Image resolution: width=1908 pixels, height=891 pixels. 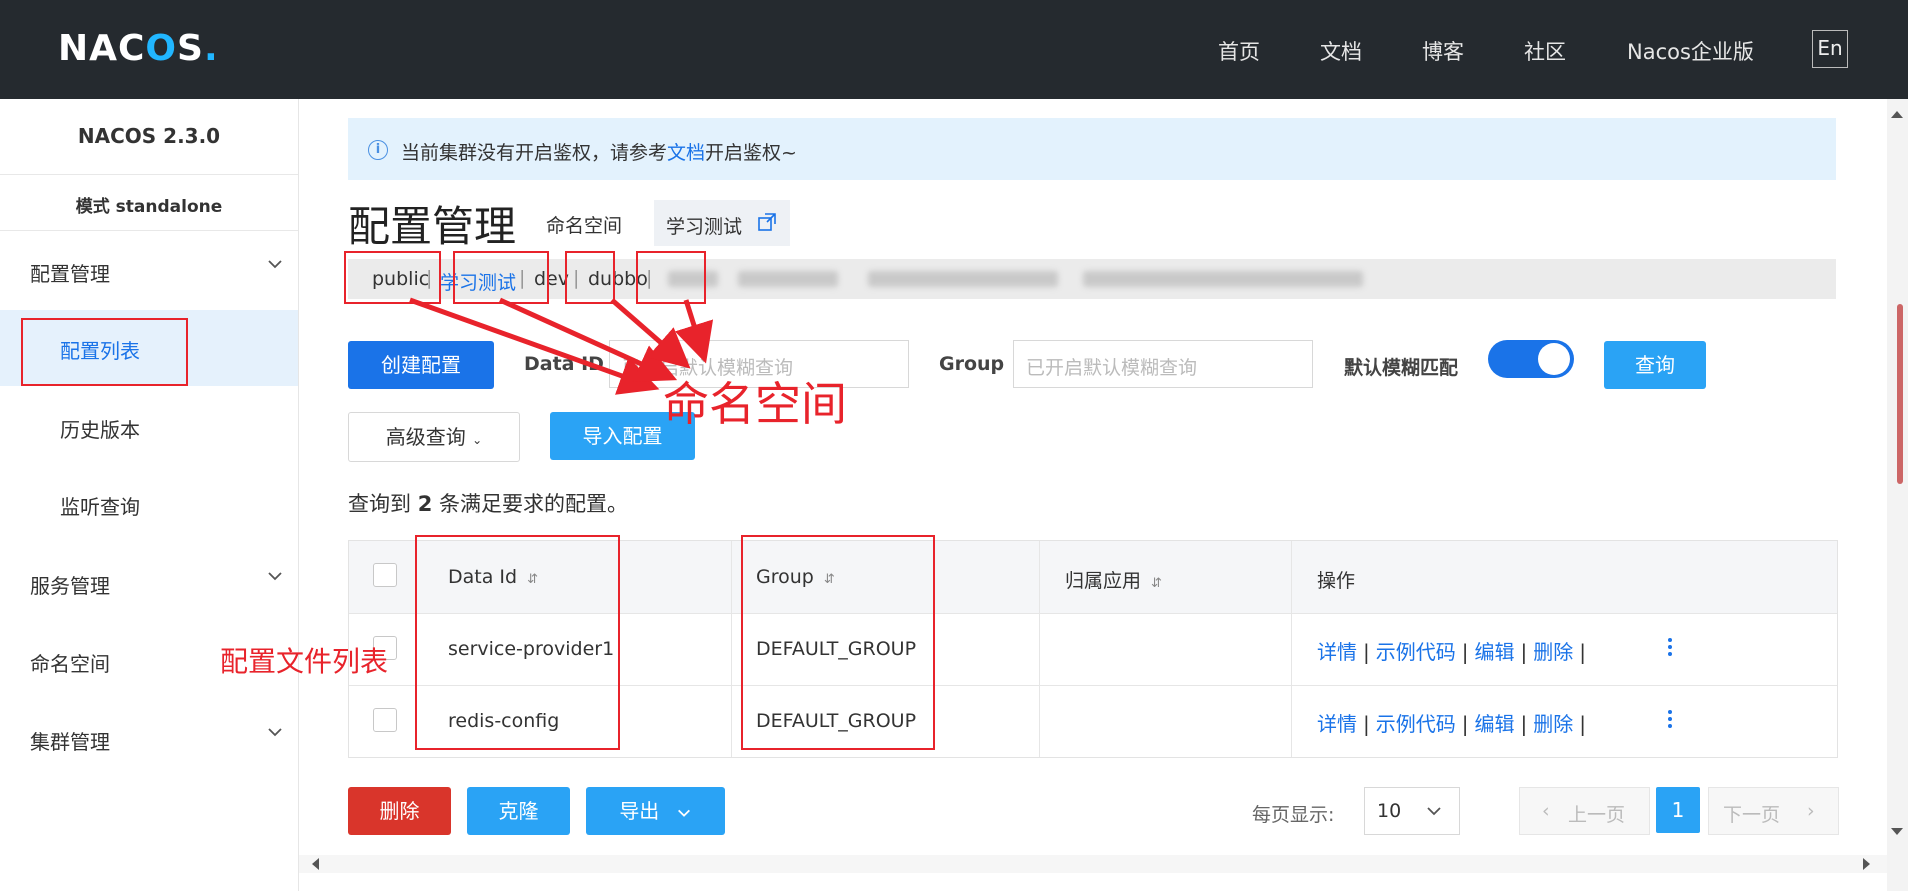 What do you see at coordinates (694, 331) in the screenshot?
I see `arrow-dubbo` at bounding box center [694, 331].